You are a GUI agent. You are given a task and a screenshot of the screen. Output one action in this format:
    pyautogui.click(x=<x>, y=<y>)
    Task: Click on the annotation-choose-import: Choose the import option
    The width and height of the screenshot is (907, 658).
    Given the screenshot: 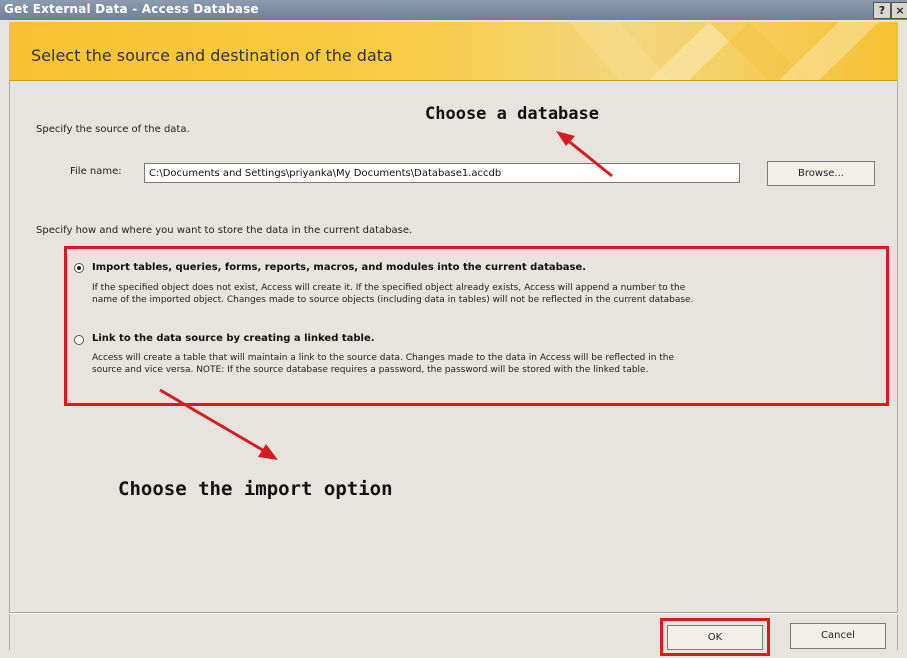 What is the action you would take?
    pyautogui.click(x=255, y=489)
    